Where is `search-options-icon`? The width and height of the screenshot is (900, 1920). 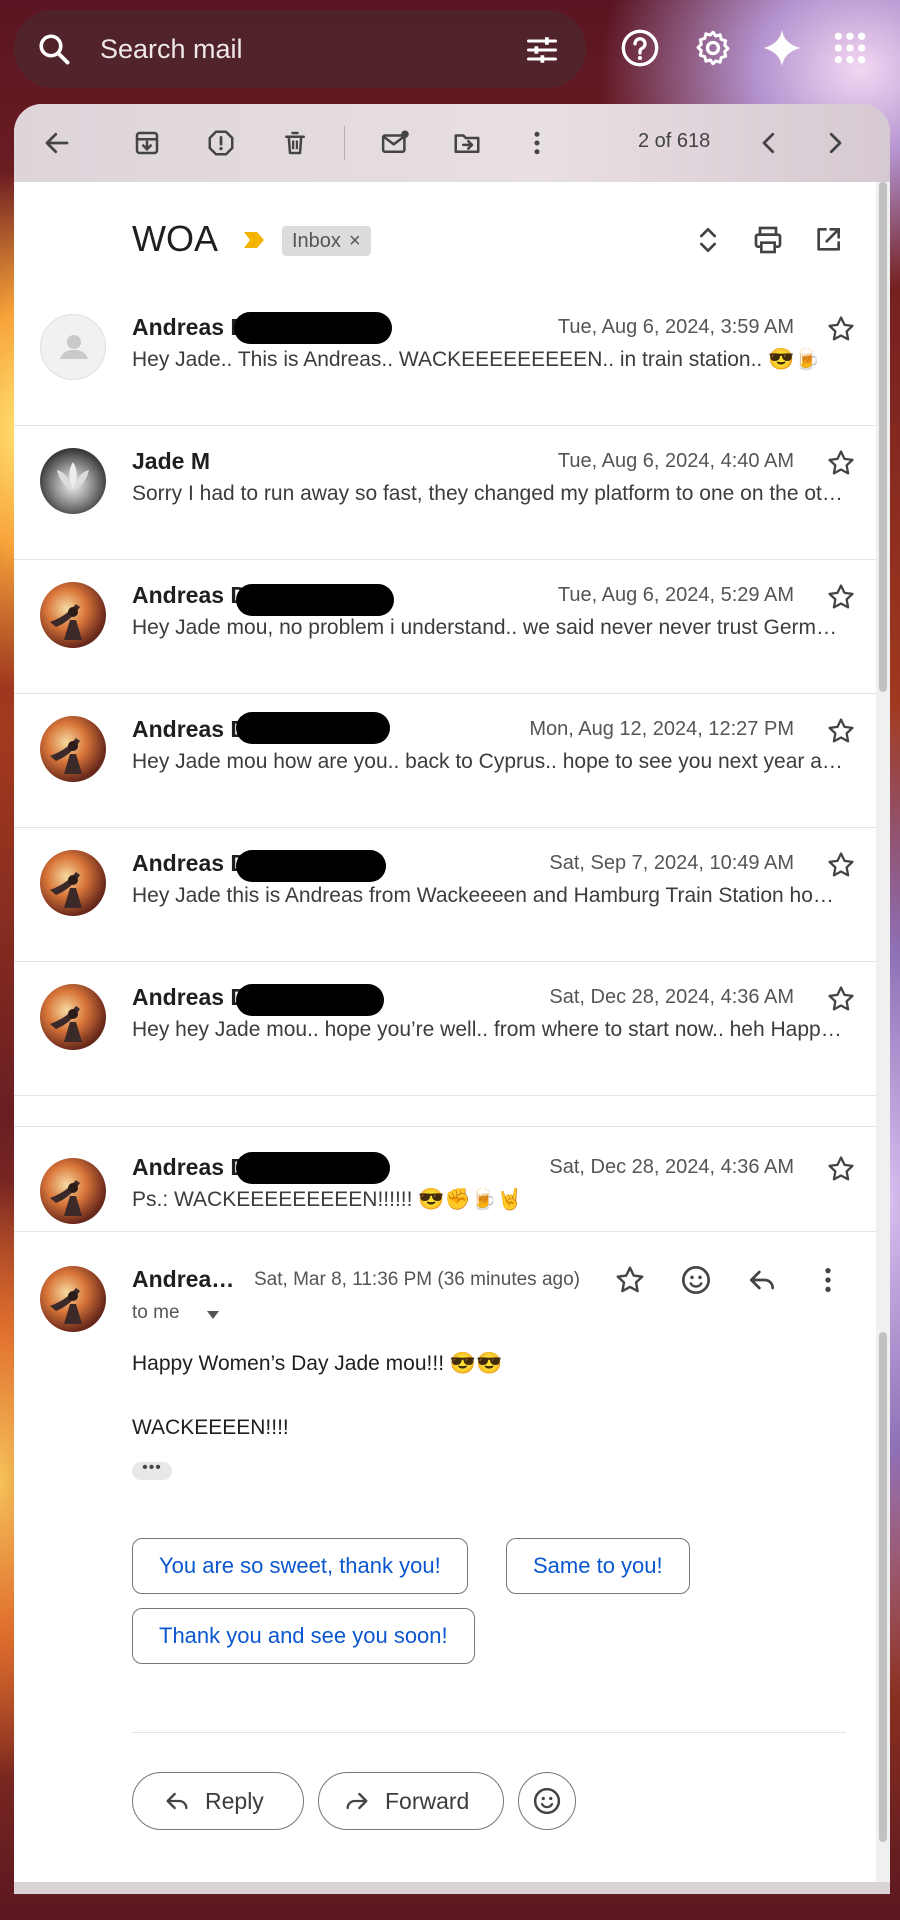 search-options-icon is located at coordinates (542, 50).